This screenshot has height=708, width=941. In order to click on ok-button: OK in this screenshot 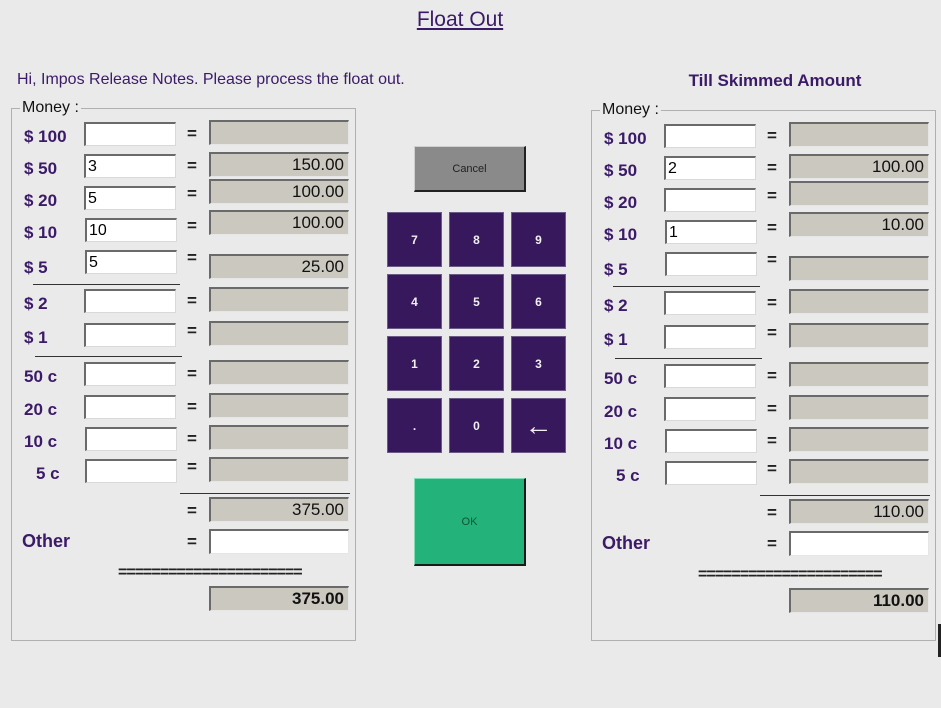, I will do `click(470, 522)`.